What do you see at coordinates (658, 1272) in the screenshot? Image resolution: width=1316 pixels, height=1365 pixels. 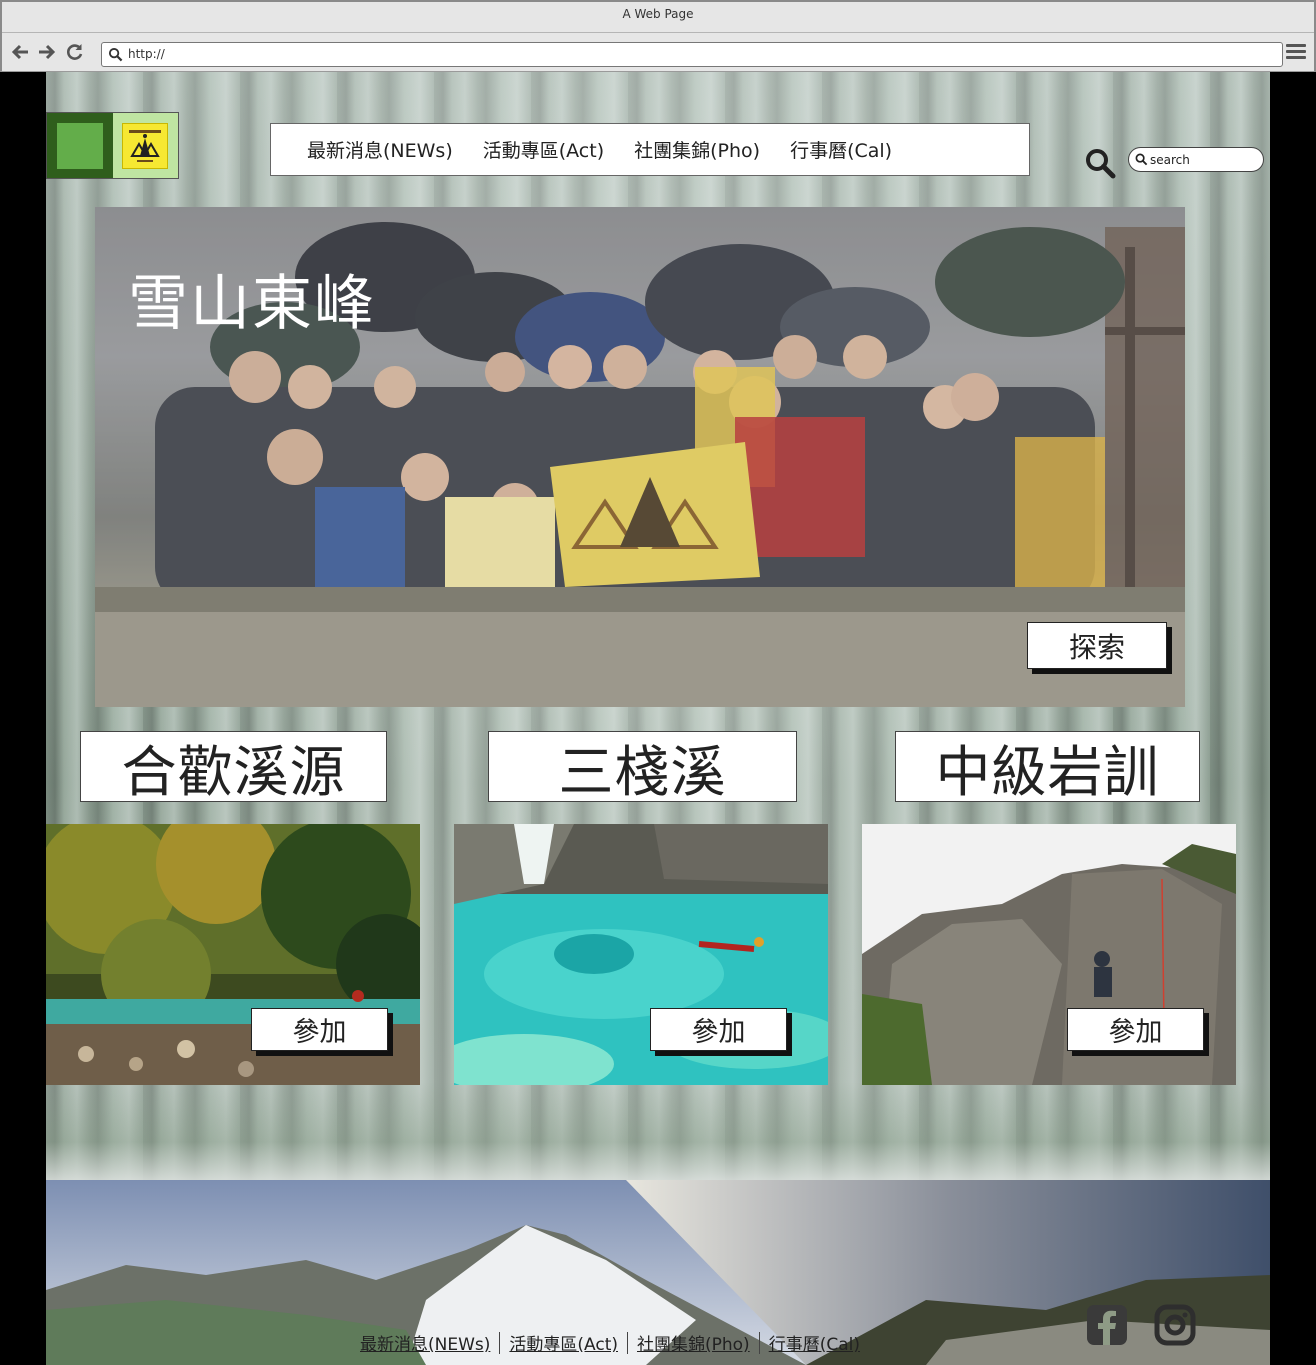 I see `footer: 最新消息(NEWs) 活動專區(Act) 社團集錦(Pho) 行事曆(Cal)` at bounding box center [658, 1272].